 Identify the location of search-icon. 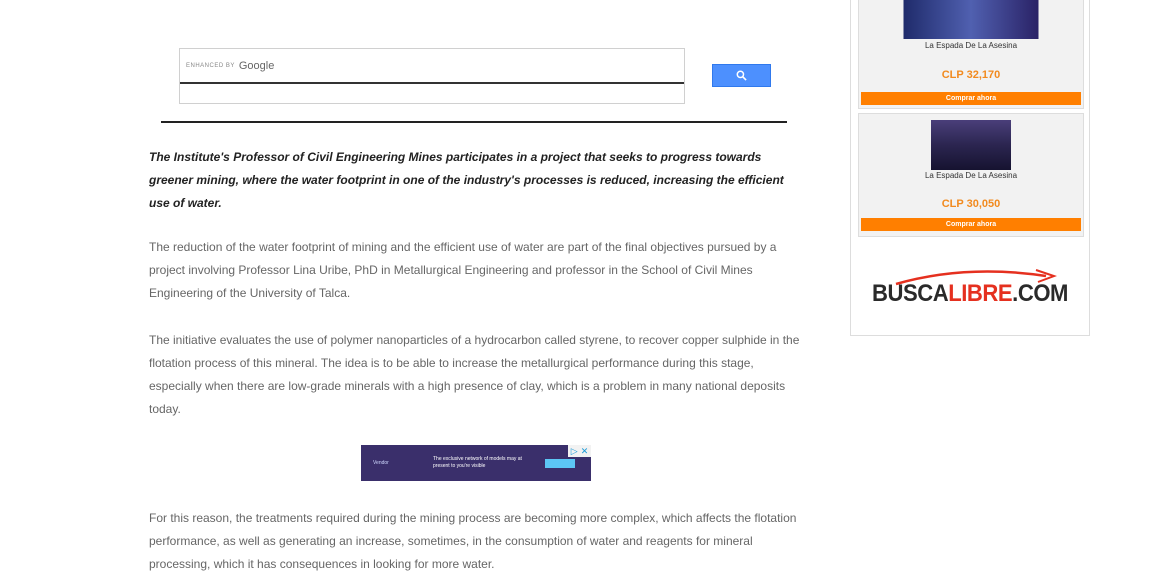
(741, 75).